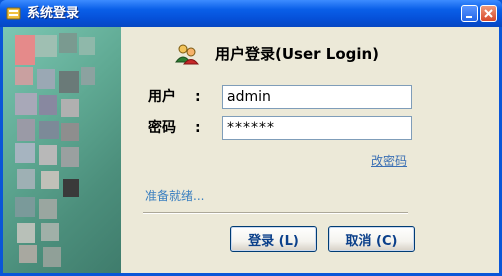 Image resolution: width=502 pixels, height=276 pixels. Describe the element at coordinates (53, 13) in the screenshot. I see `window-title: 系统登录` at that location.